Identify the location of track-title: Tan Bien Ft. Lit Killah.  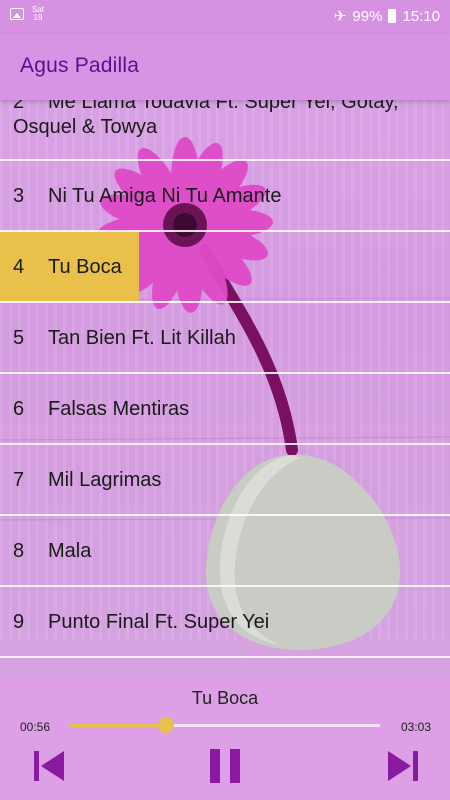
(142, 338).